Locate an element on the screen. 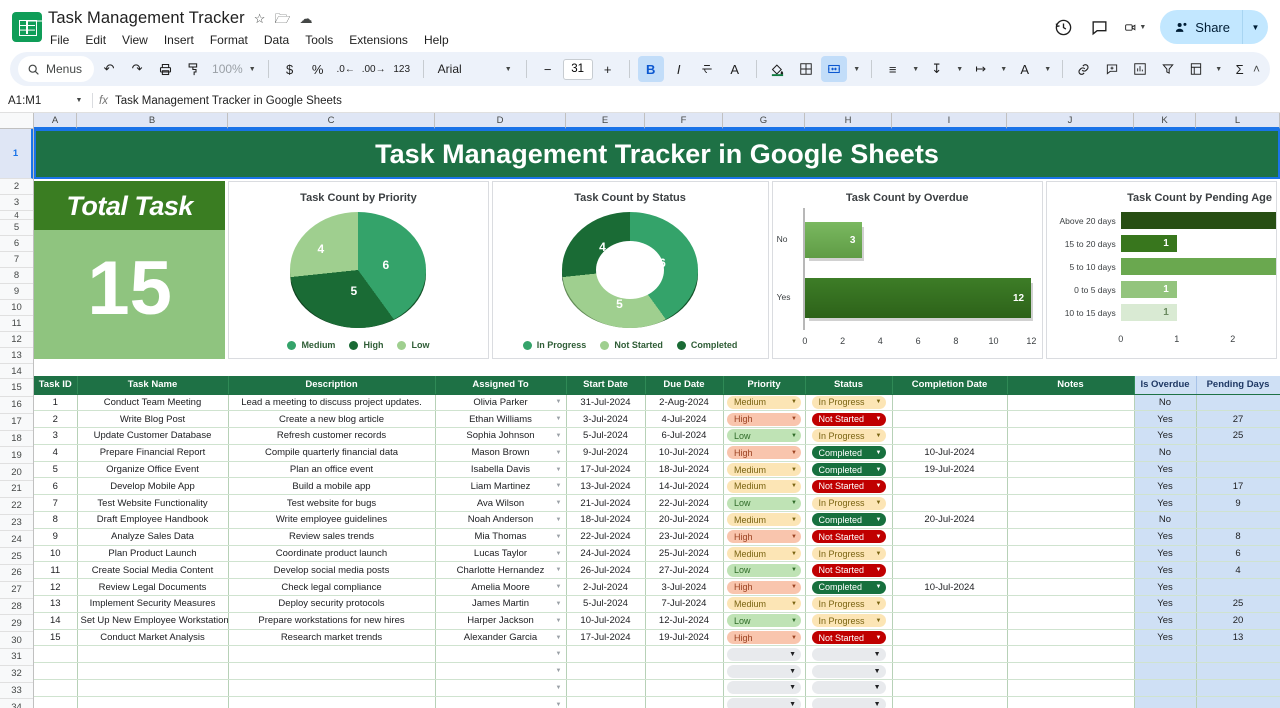 Image resolution: width=1280 pixels, height=708 pixels. row-header-29: 29 is located at coordinates (16, 624).